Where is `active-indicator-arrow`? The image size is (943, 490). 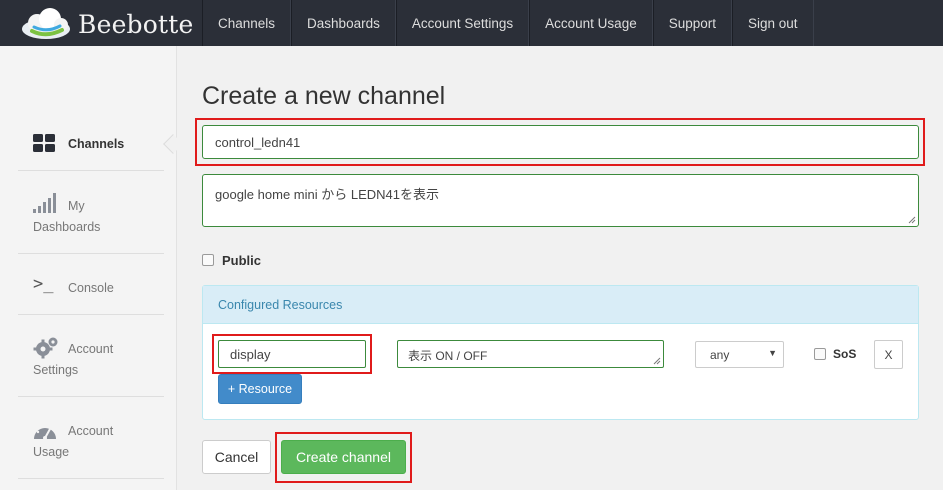
active-indicator-arrow is located at coordinates (173, 144).